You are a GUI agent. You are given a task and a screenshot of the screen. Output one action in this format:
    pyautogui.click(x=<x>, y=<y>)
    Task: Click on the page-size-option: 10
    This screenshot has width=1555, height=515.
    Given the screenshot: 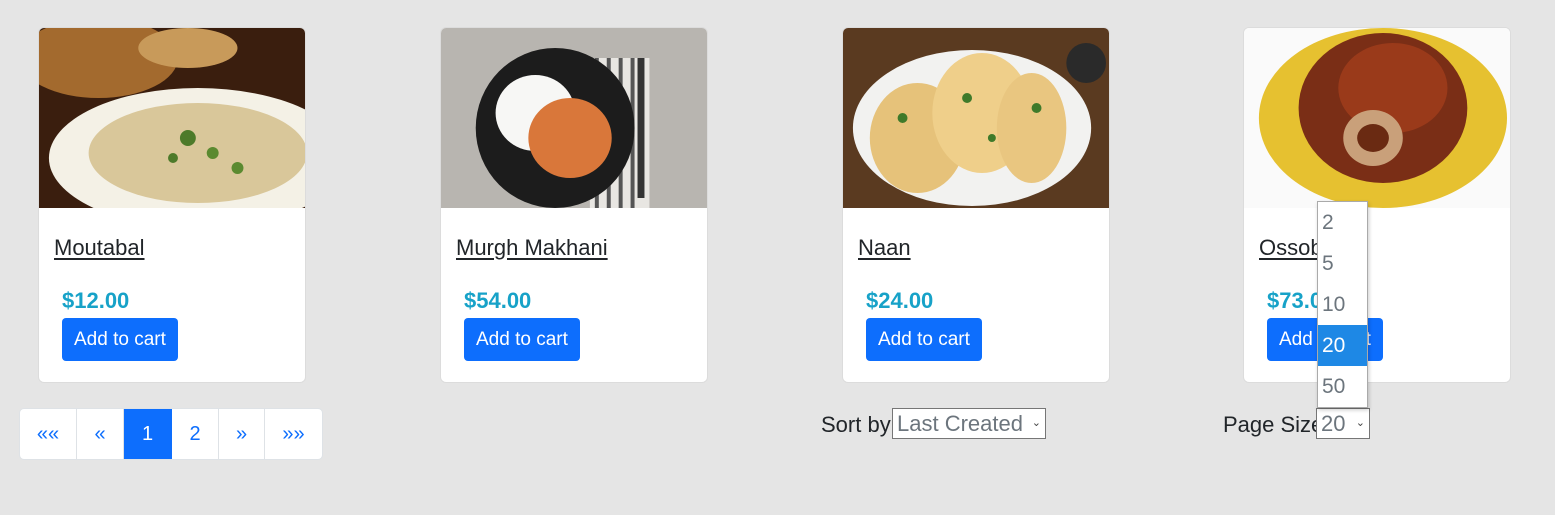 What is the action you would take?
    pyautogui.click(x=1342, y=304)
    